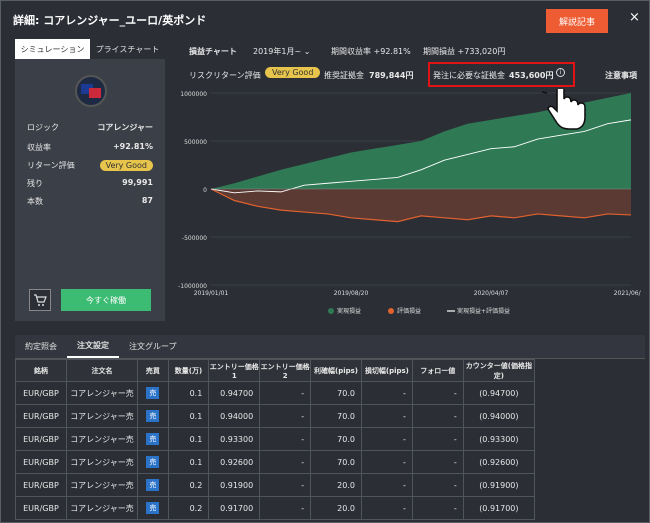 The image size is (650, 523). I want to click on column-header: カウンター値(価格指定), so click(499, 370).